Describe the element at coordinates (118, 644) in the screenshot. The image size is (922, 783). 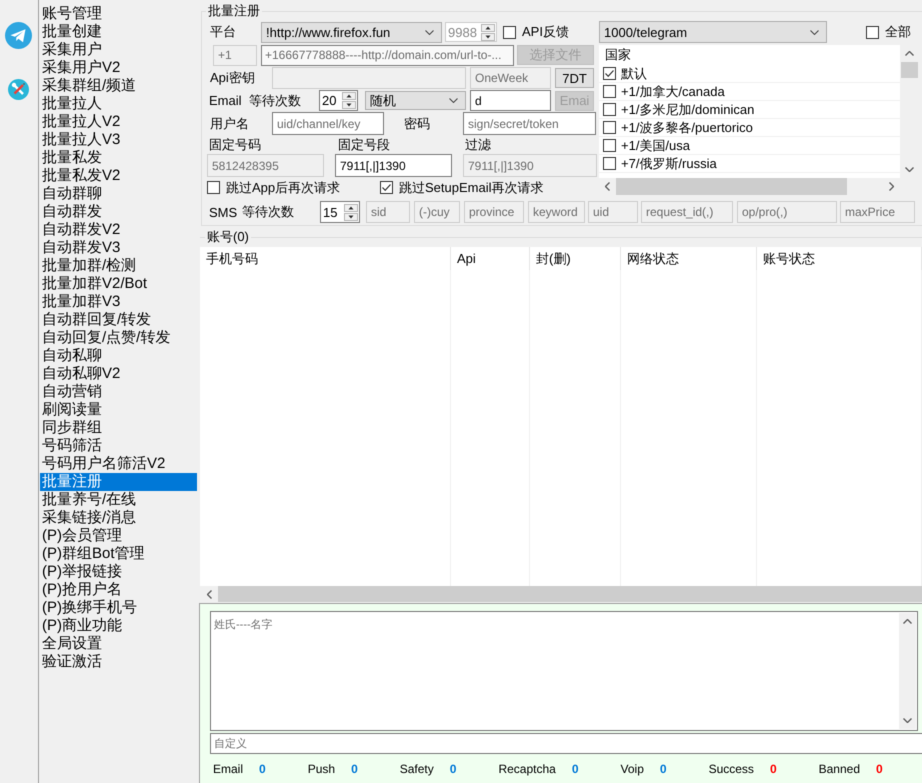
I see `sidebar-item: 全局设置` at that location.